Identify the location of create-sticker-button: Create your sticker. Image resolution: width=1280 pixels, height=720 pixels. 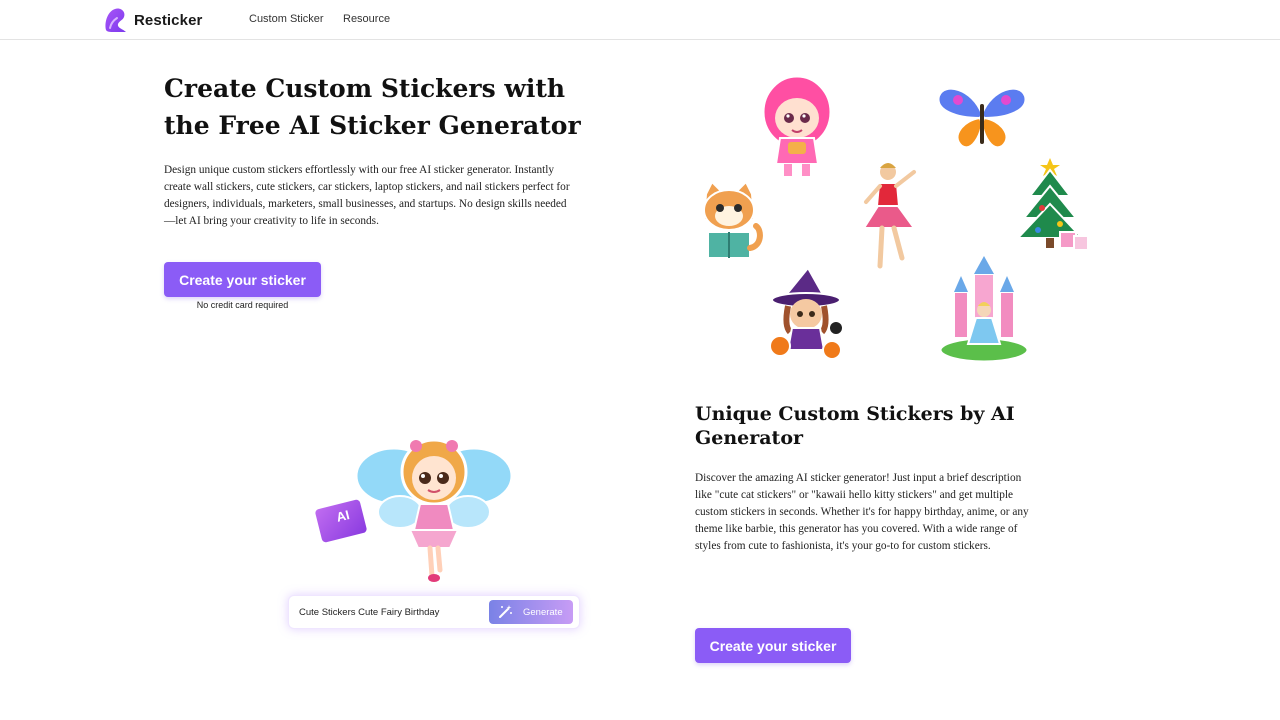
(242, 279).